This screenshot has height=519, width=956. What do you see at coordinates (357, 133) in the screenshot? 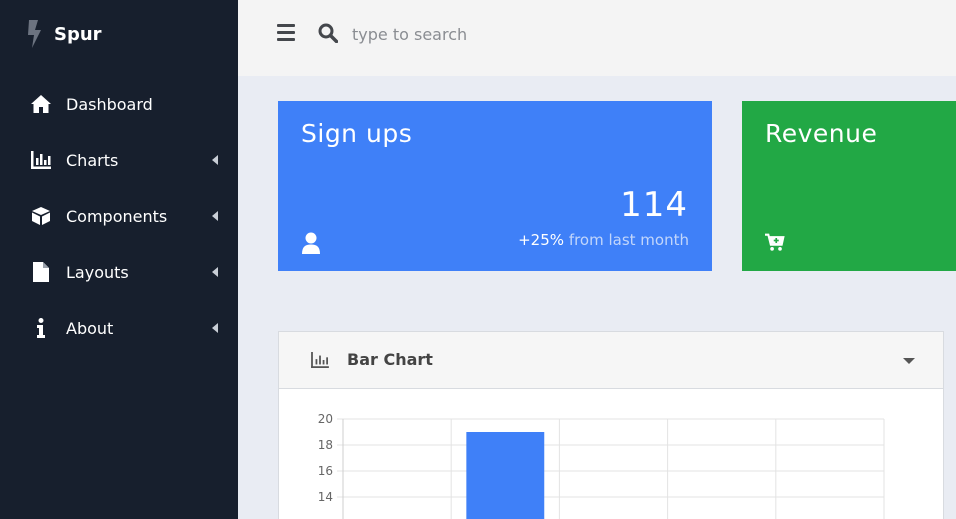
I see `card-title: Sign ups` at bounding box center [357, 133].